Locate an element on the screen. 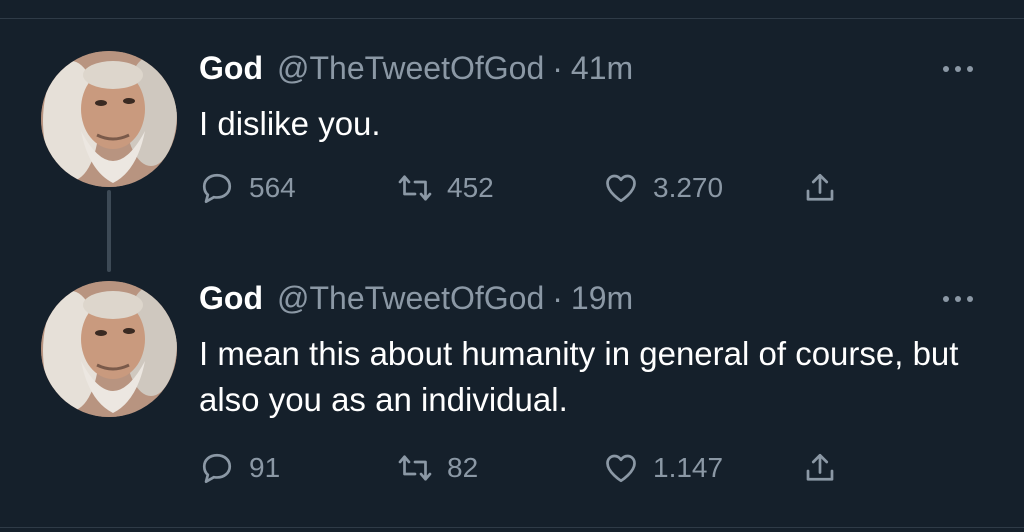 Image resolution: width=1024 pixels, height=532 pixels. timestamp: 19m is located at coordinates (602, 298).